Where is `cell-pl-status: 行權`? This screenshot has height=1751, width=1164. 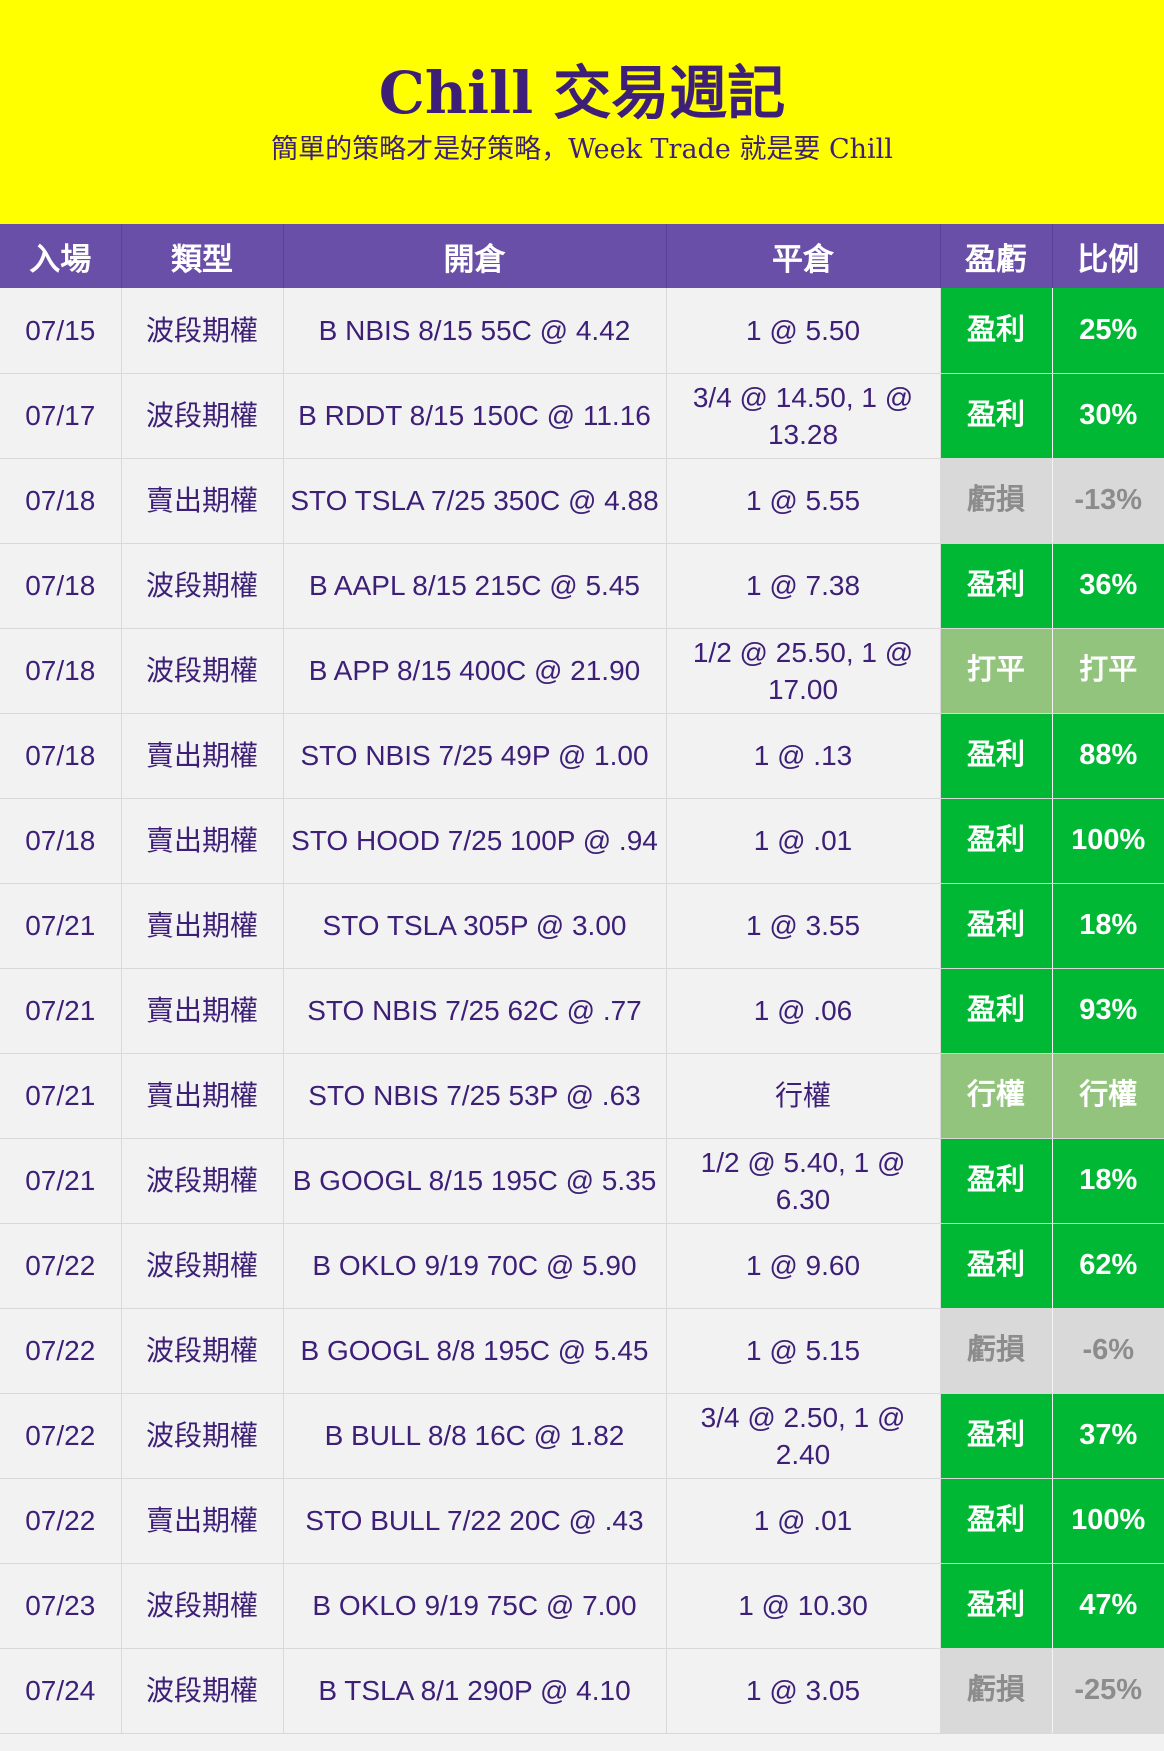
cell-pl-status: 行權 is located at coordinates (996, 1096).